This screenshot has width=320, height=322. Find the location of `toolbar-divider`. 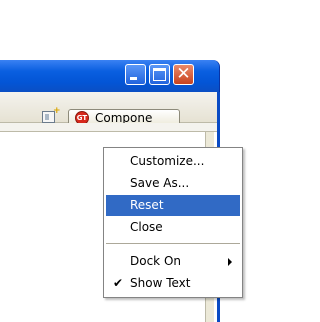

toolbar-divider is located at coordinates (108, 127).